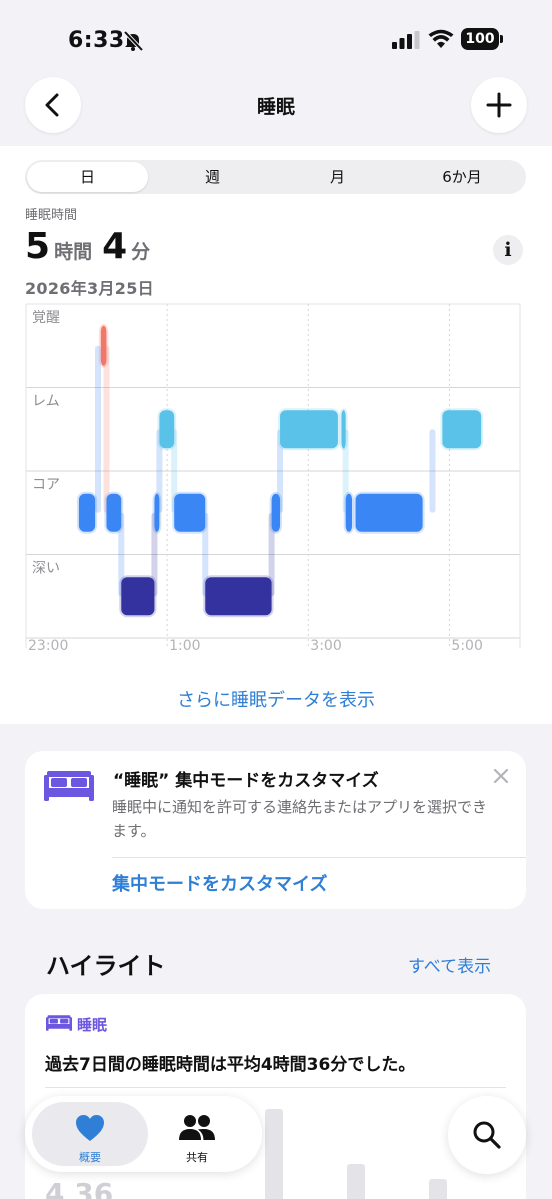 Image resolution: width=552 pixels, height=1199 pixels. Describe the element at coordinates (230, 1065) in the screenshot. I see `highlight-text: 過去7日間の睡眠時間は平均4時間36分でした。` at that location.